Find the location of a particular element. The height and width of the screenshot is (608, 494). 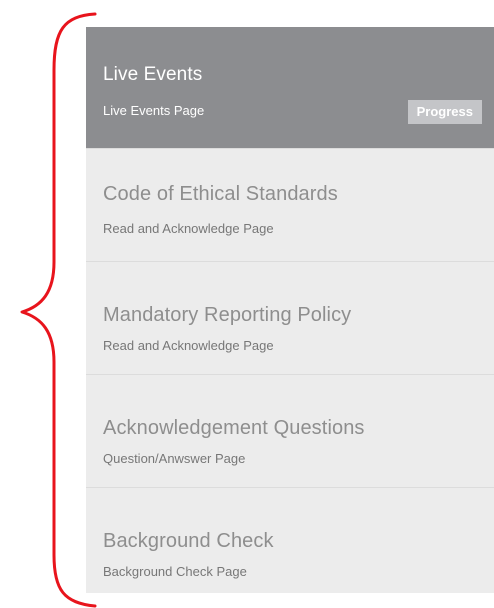

step-subtitle: Question/Anwswer Page is located at coordinates (174, 458).